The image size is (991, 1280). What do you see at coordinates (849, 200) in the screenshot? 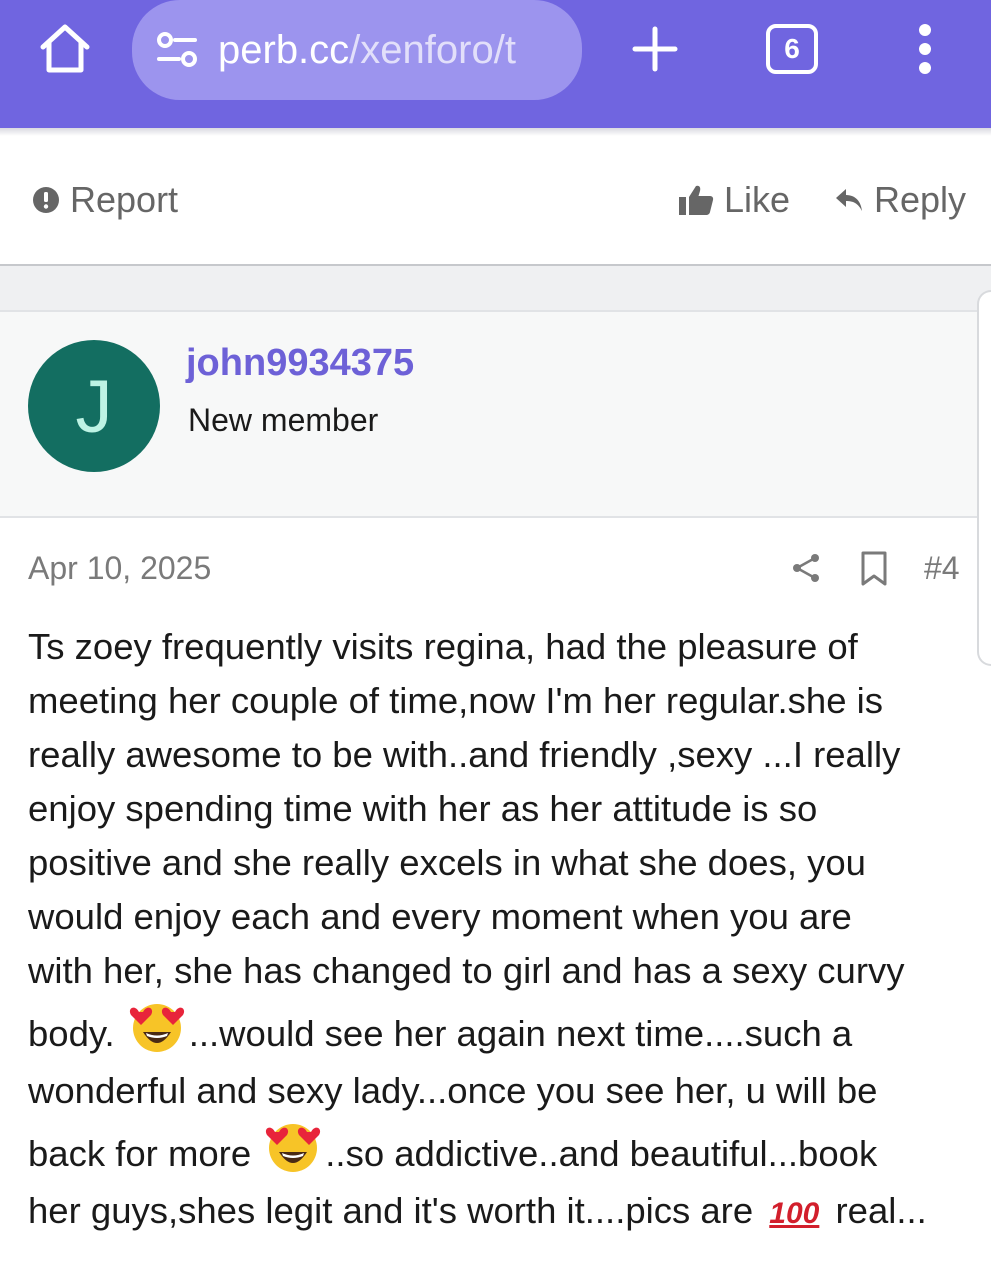
I see `reply-arrow-icon` at bounding box center [849, 200].